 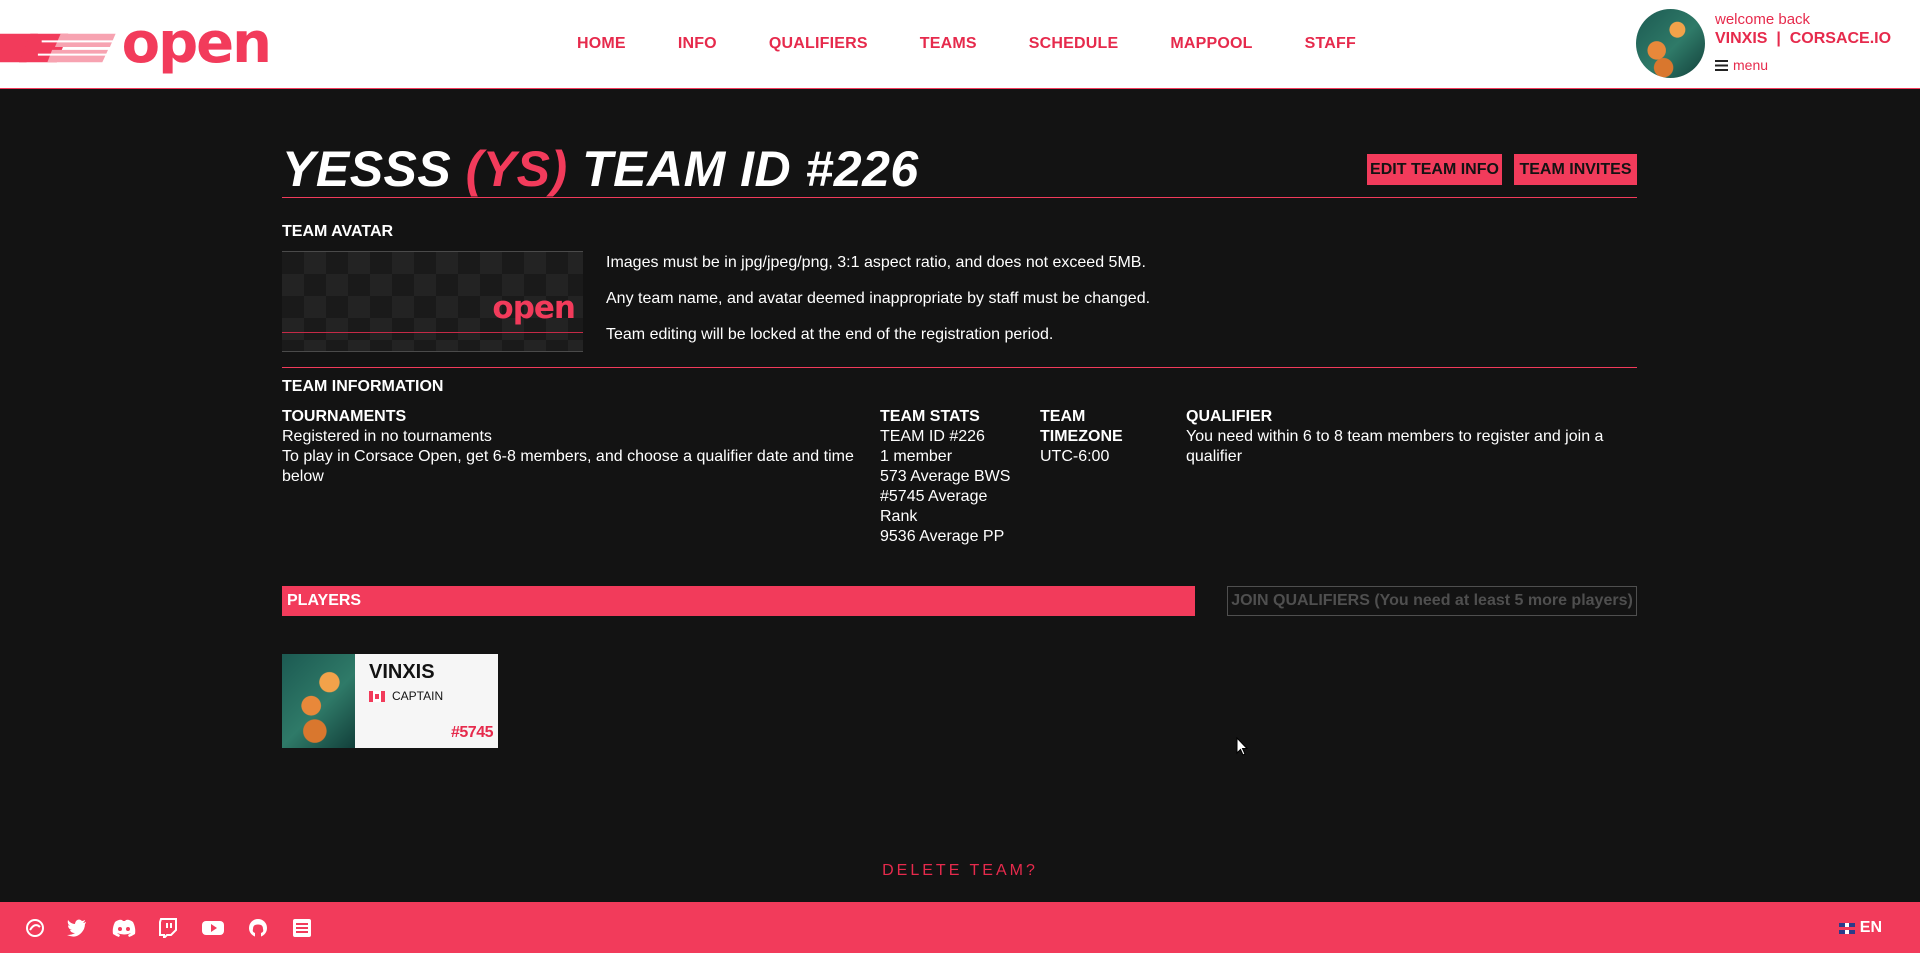 I want to click on team-stats-heading: TEAM STATS, so click(x=930, y=416).